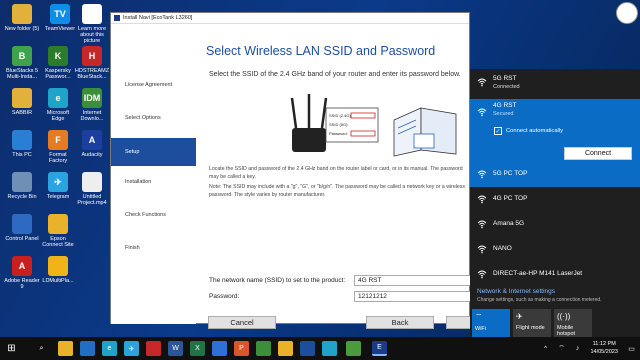 Image resolution: width=640 pixels, height=360 pixels. Describe the element at coordinates (131, 348) in the screenshot. I see `telegram-icon: ✈` at that location.